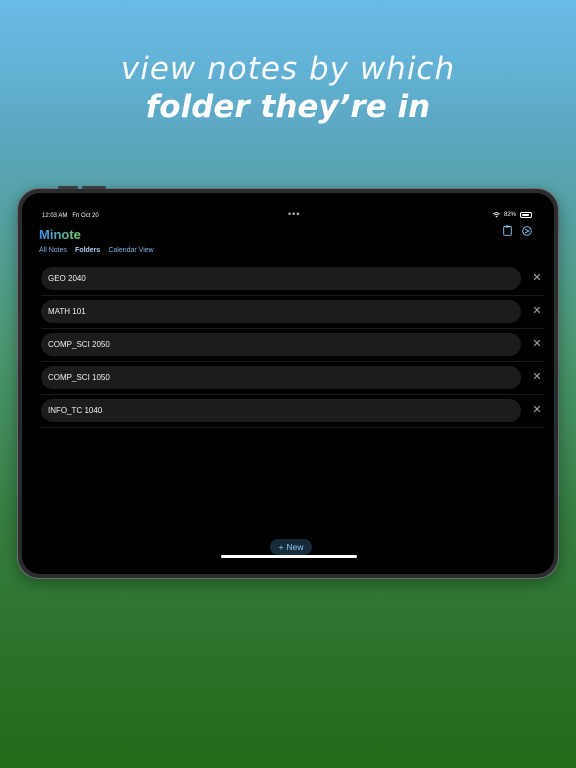 This screenshot has height=768, width=576. I want to click on folder-name: INFO_TC 1040, so click(75, 410).